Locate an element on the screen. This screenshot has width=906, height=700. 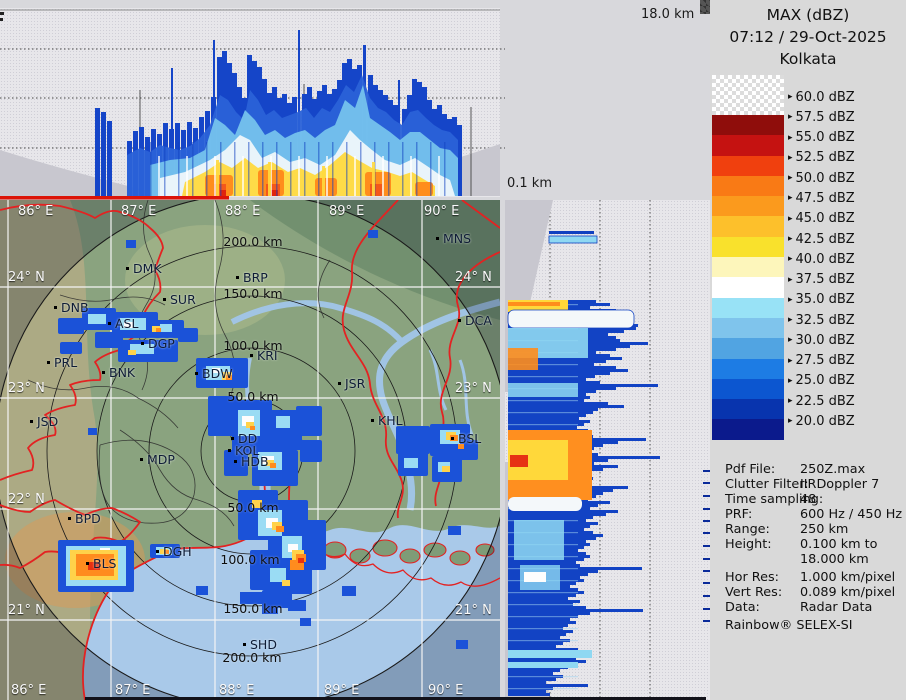
legend-entry-label: 37.5 dBZ is located at coordinates (825, 280).